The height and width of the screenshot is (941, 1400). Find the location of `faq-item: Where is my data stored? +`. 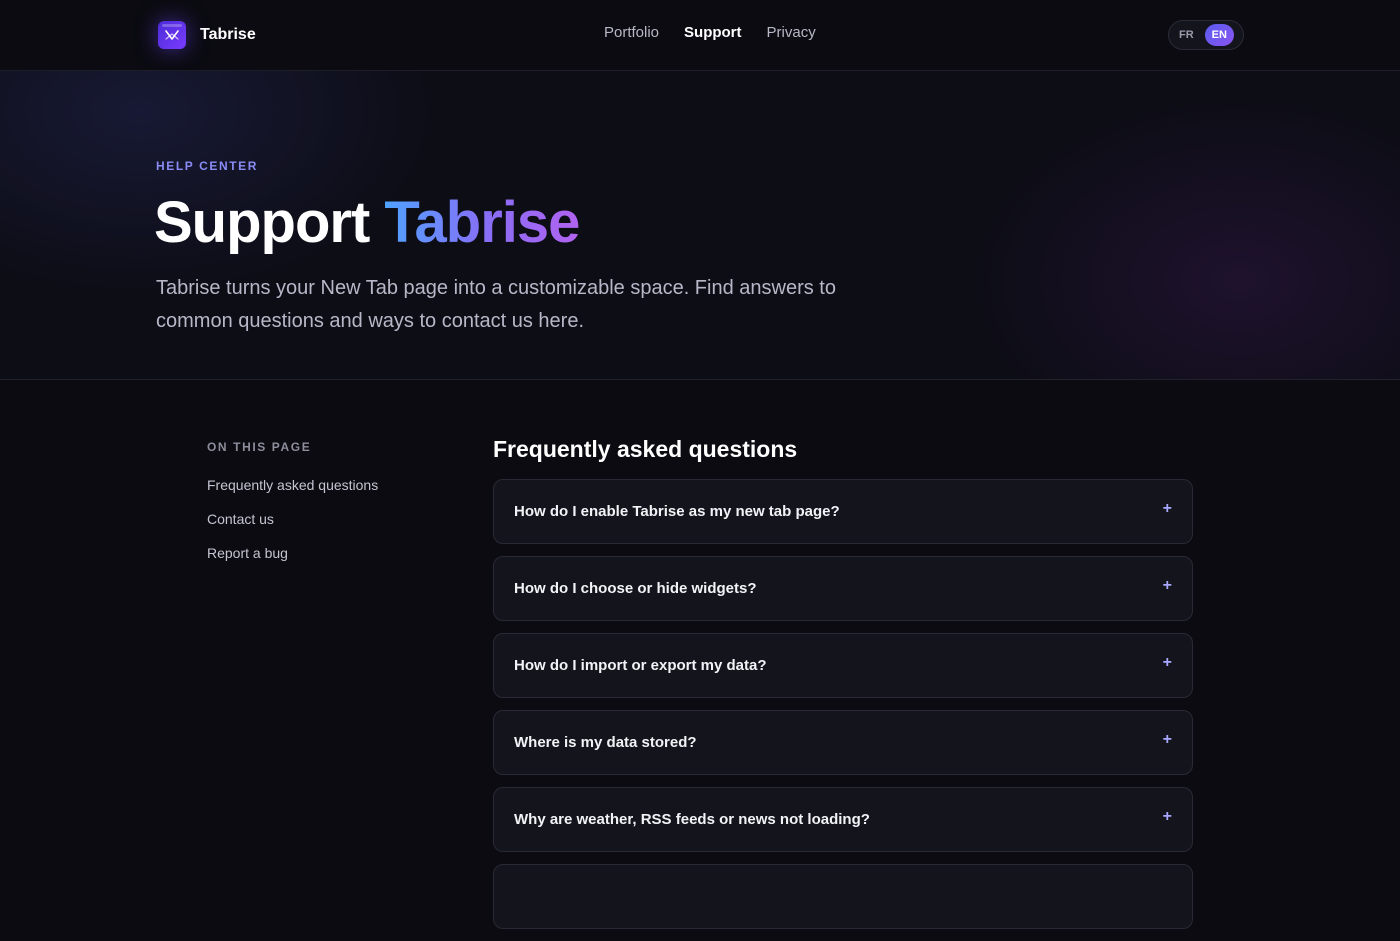

faq-item: Where is my data stored? + is located at coordinates (843, 742).